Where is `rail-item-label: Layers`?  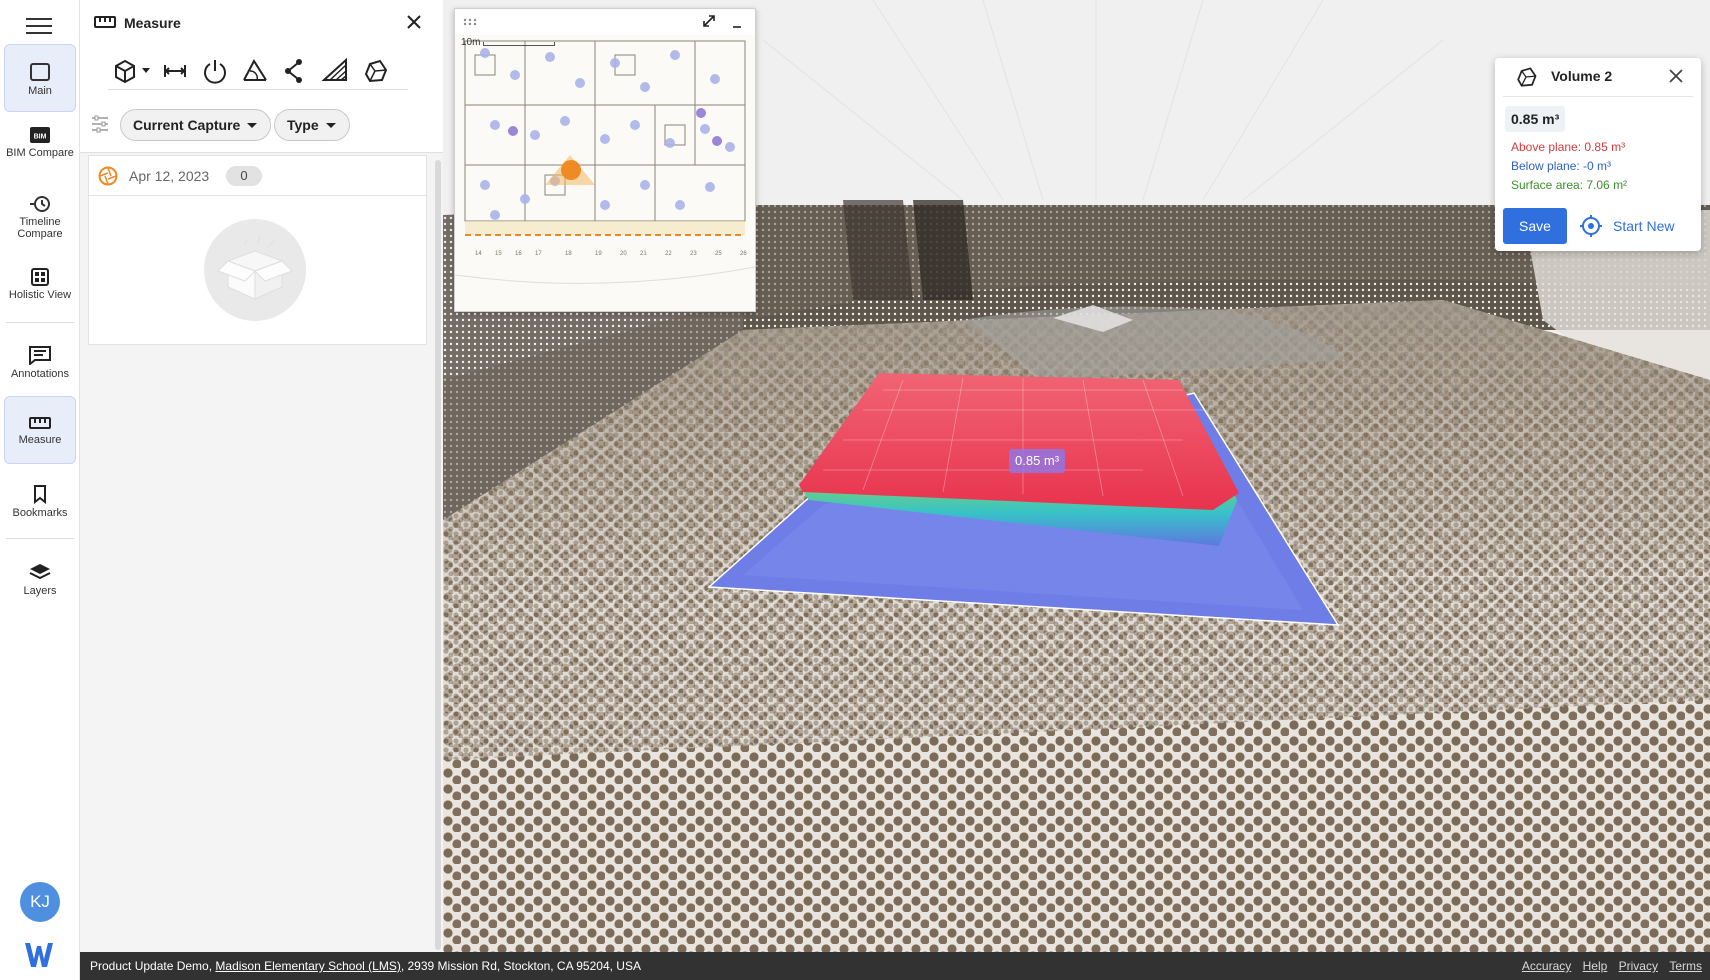 rail-item-label: Layers is located at coordinates (40, 591).